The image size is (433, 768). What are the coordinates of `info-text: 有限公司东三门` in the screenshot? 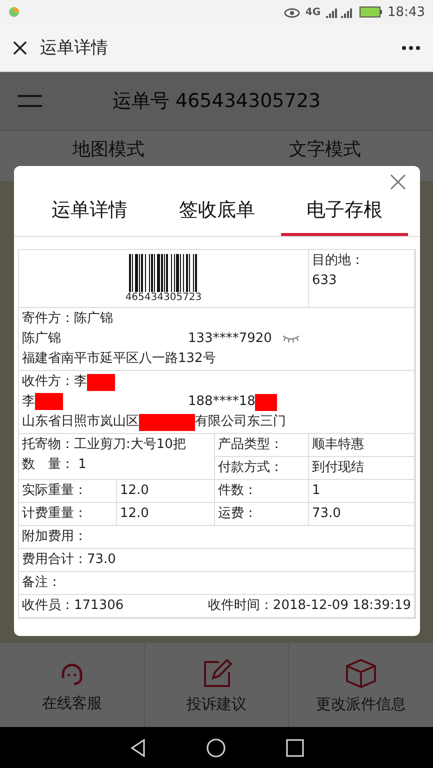 It's located at (240, 422).